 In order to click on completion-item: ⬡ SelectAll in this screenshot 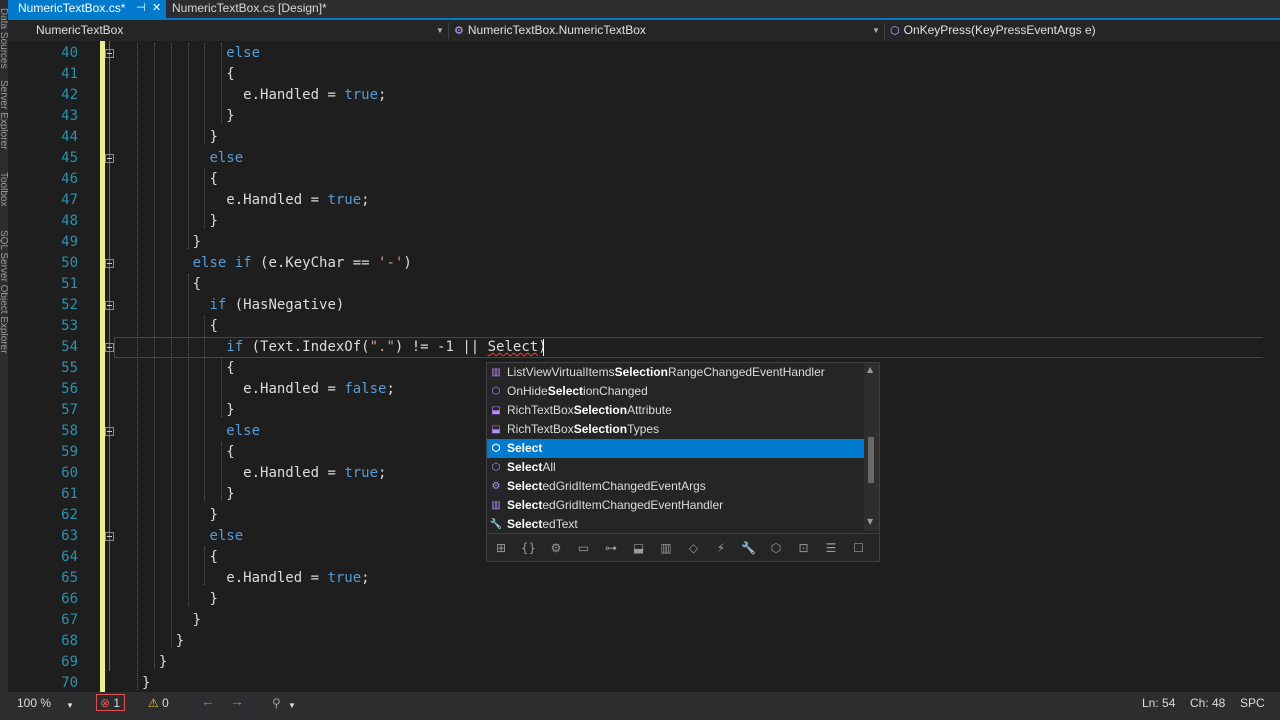, I will do `click(676, 467)`.